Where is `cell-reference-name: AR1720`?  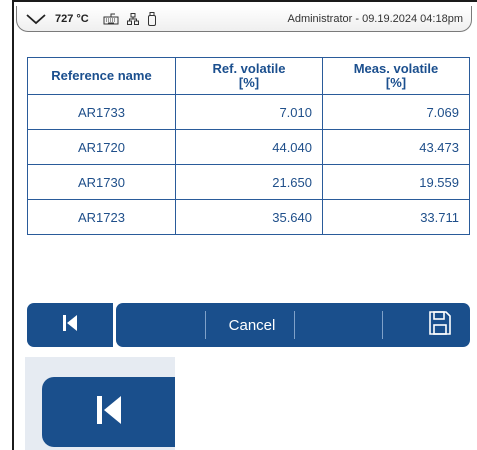
cell-reference-name: AR1720 is located at coordinates (101, 147).